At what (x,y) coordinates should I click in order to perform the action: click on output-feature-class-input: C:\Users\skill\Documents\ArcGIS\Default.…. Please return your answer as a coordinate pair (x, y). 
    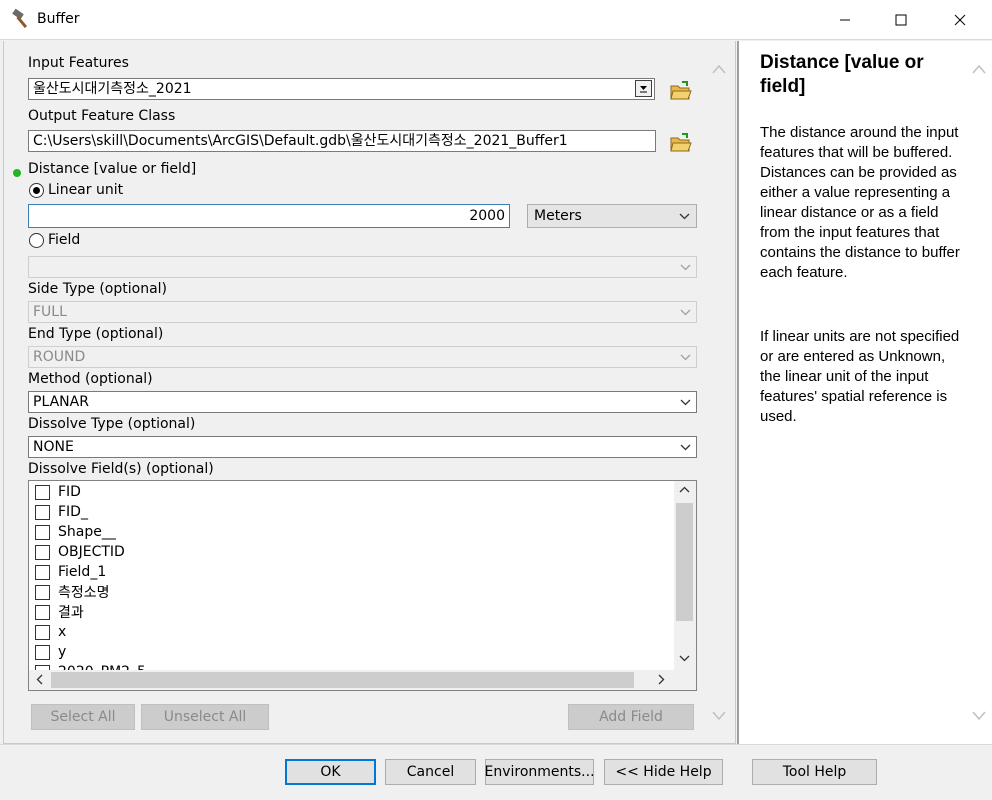
    Looking at the image, I should click on (342, 141).